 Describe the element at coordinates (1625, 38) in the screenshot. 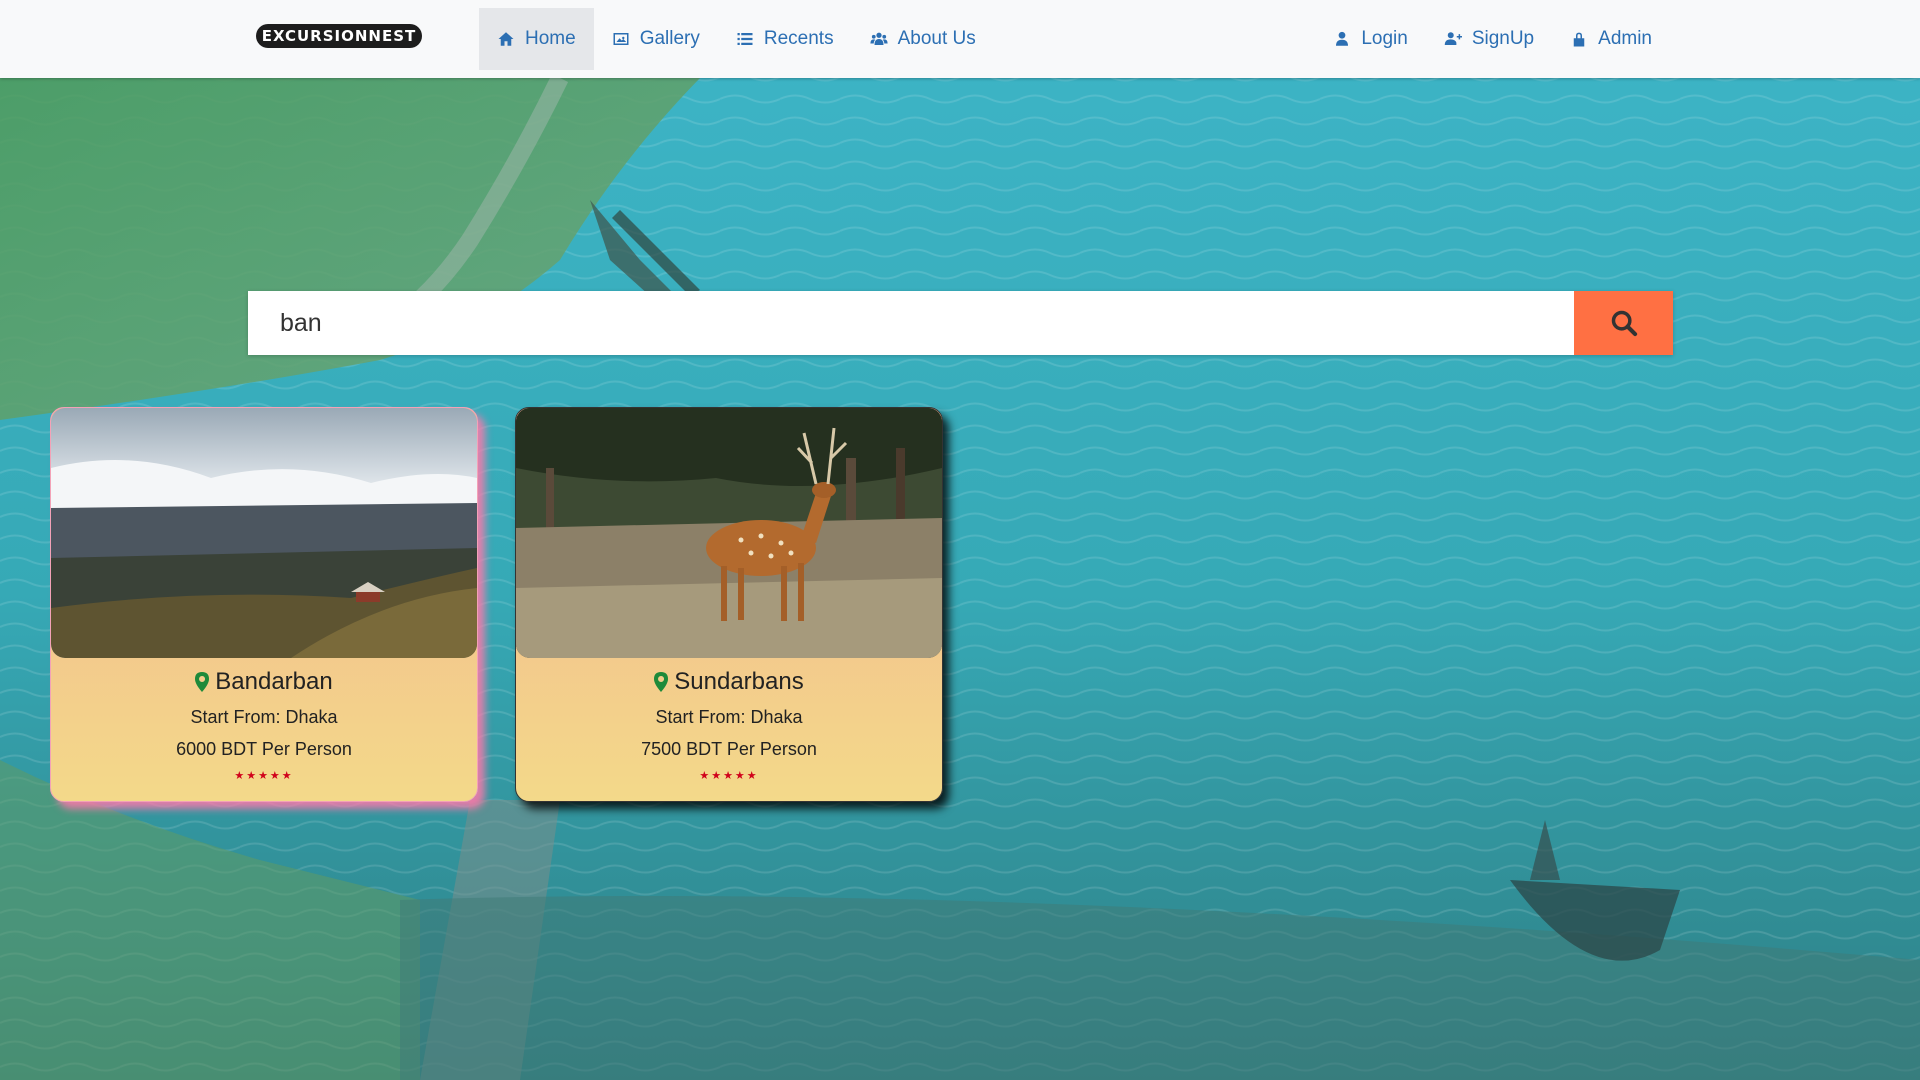

I see `nav-admin-label: Admin` at that location.